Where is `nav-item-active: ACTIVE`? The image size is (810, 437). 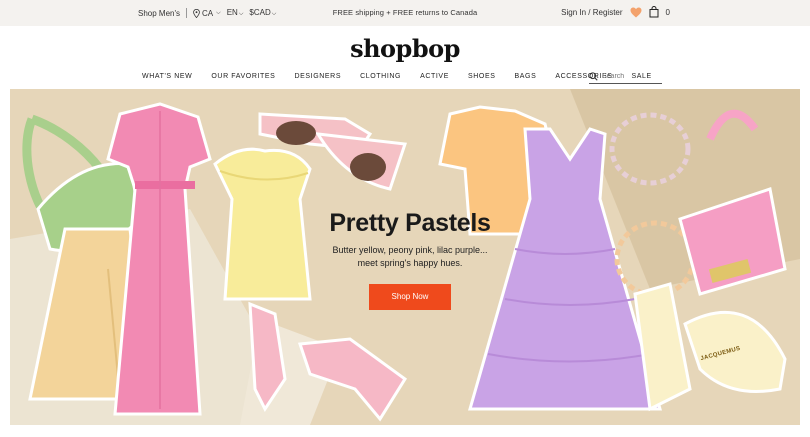
nav-item-active: ACTIVE is located at coordinates (434, 76).